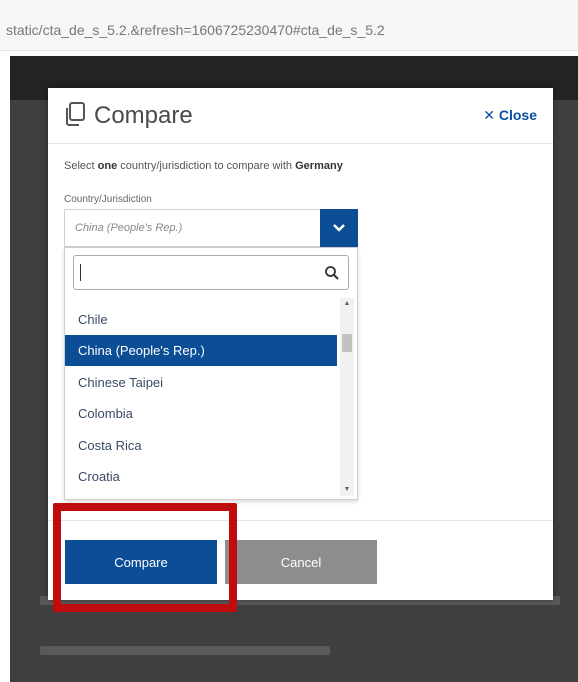 This screenshot has height=682, width=578. What do you see at coordinates (107, 166) in the screenshot?
I see `instruction-bold: one` at bounding box center [107, 166].